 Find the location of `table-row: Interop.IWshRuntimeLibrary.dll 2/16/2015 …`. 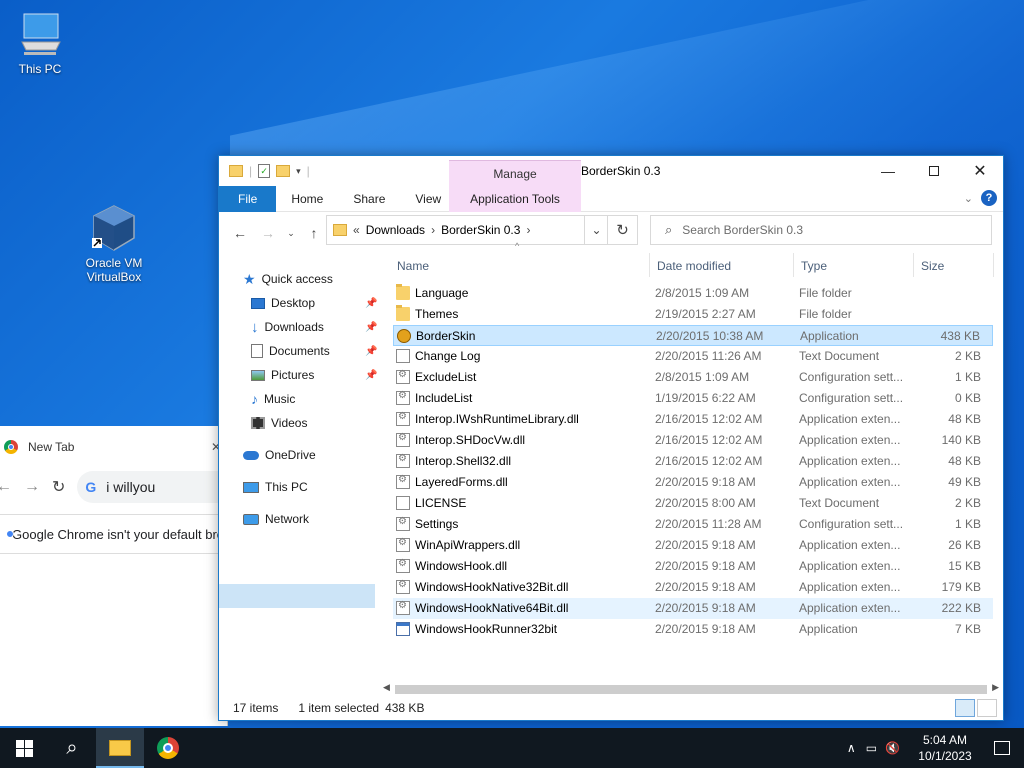

table-row: Interop.IWshRuntimeLibrary.dll 2/16/2015 … is located at coordinates (693, 419).